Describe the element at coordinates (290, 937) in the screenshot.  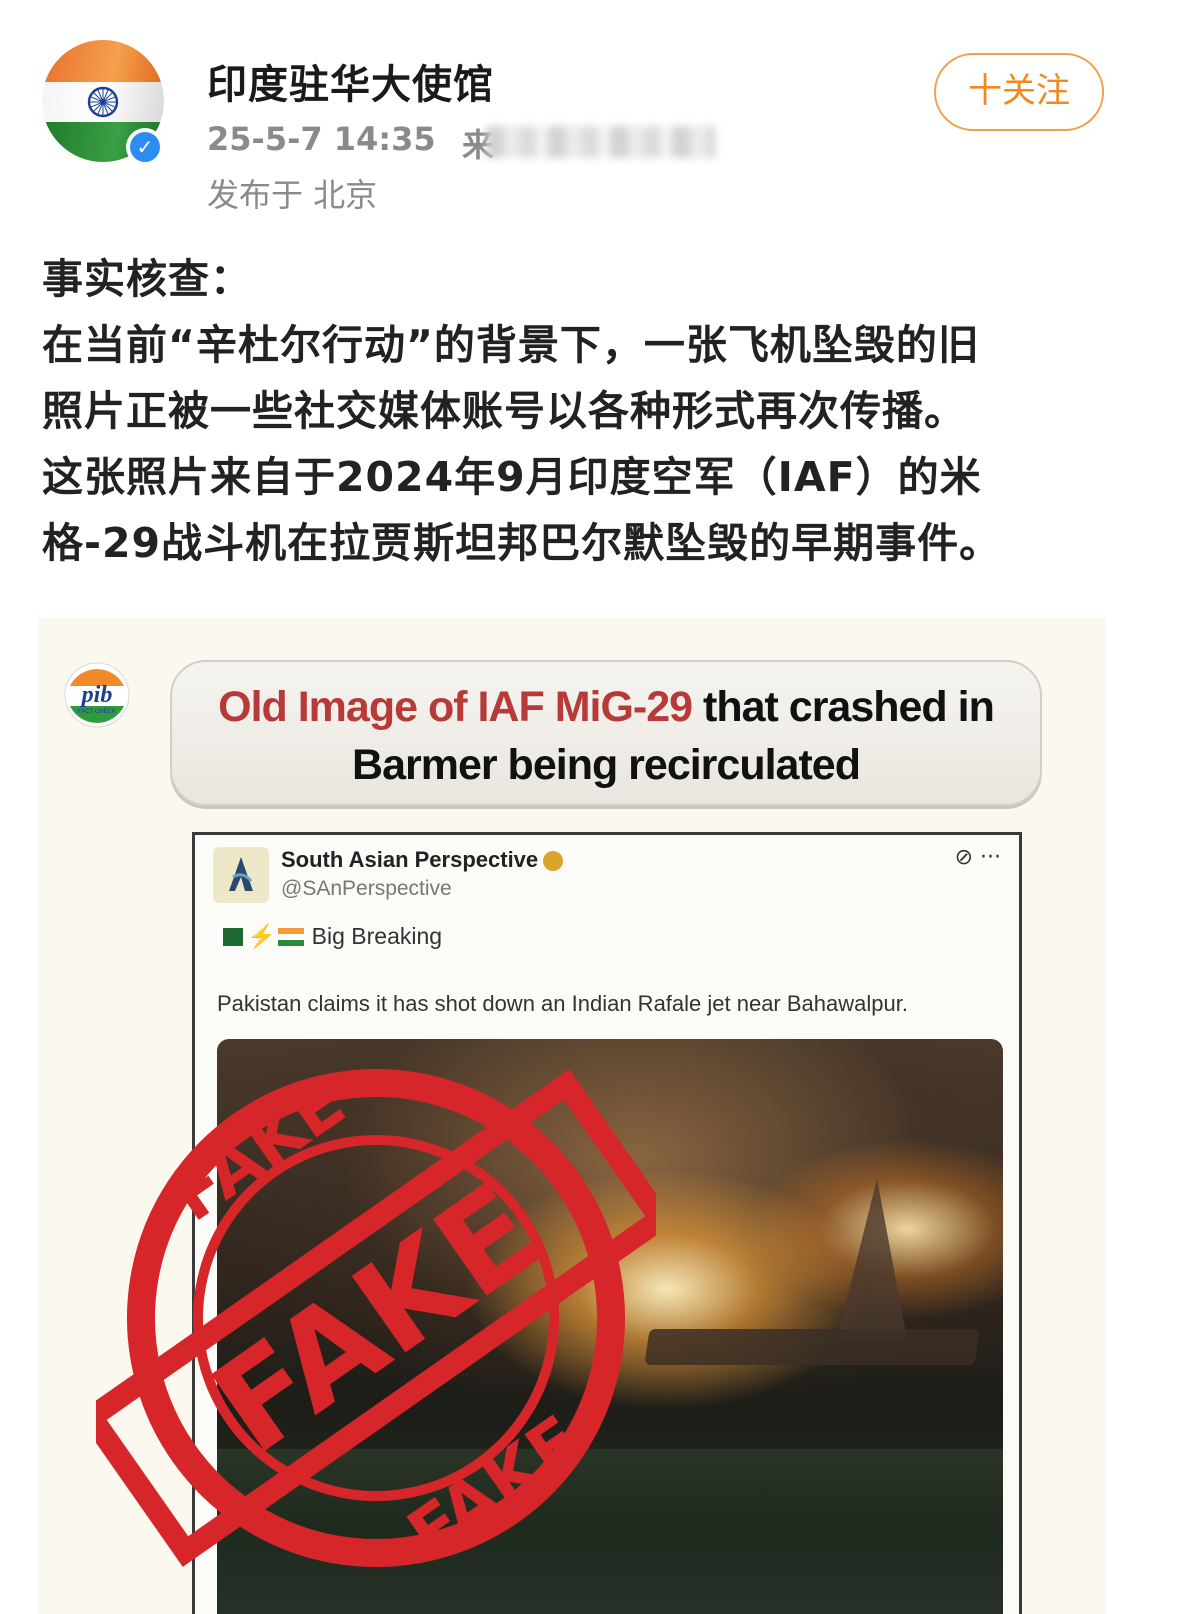
I see `india-flag-icon` at that location.